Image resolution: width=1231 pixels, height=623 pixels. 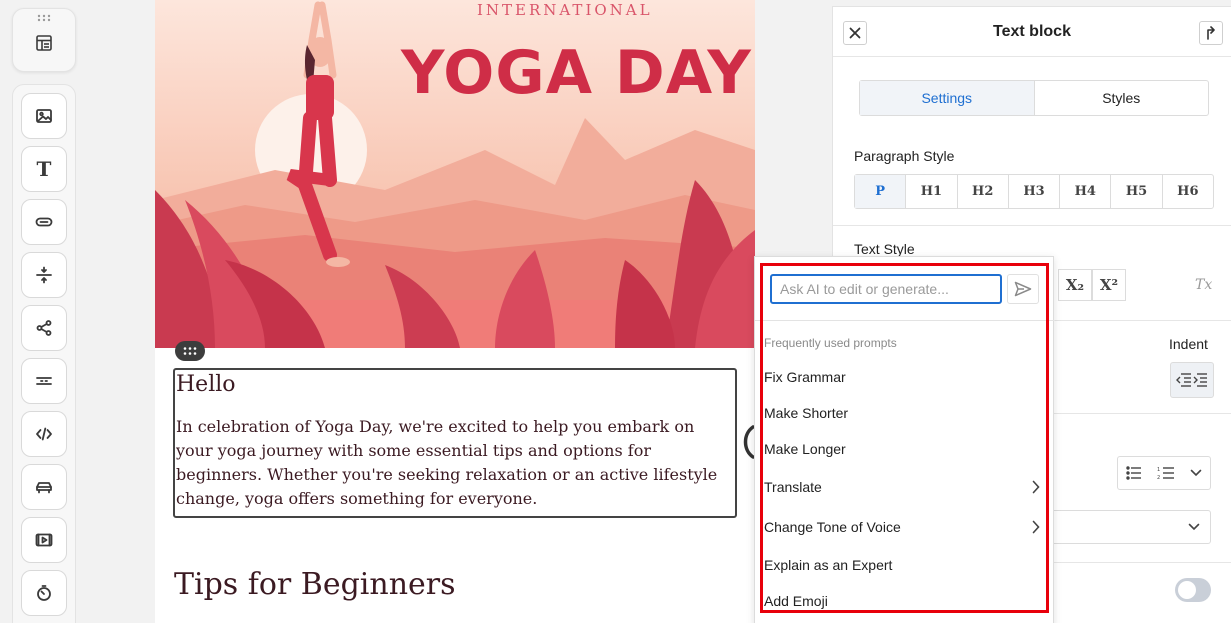 I want to click on indent-buttons, so click(x=1192, y=380).